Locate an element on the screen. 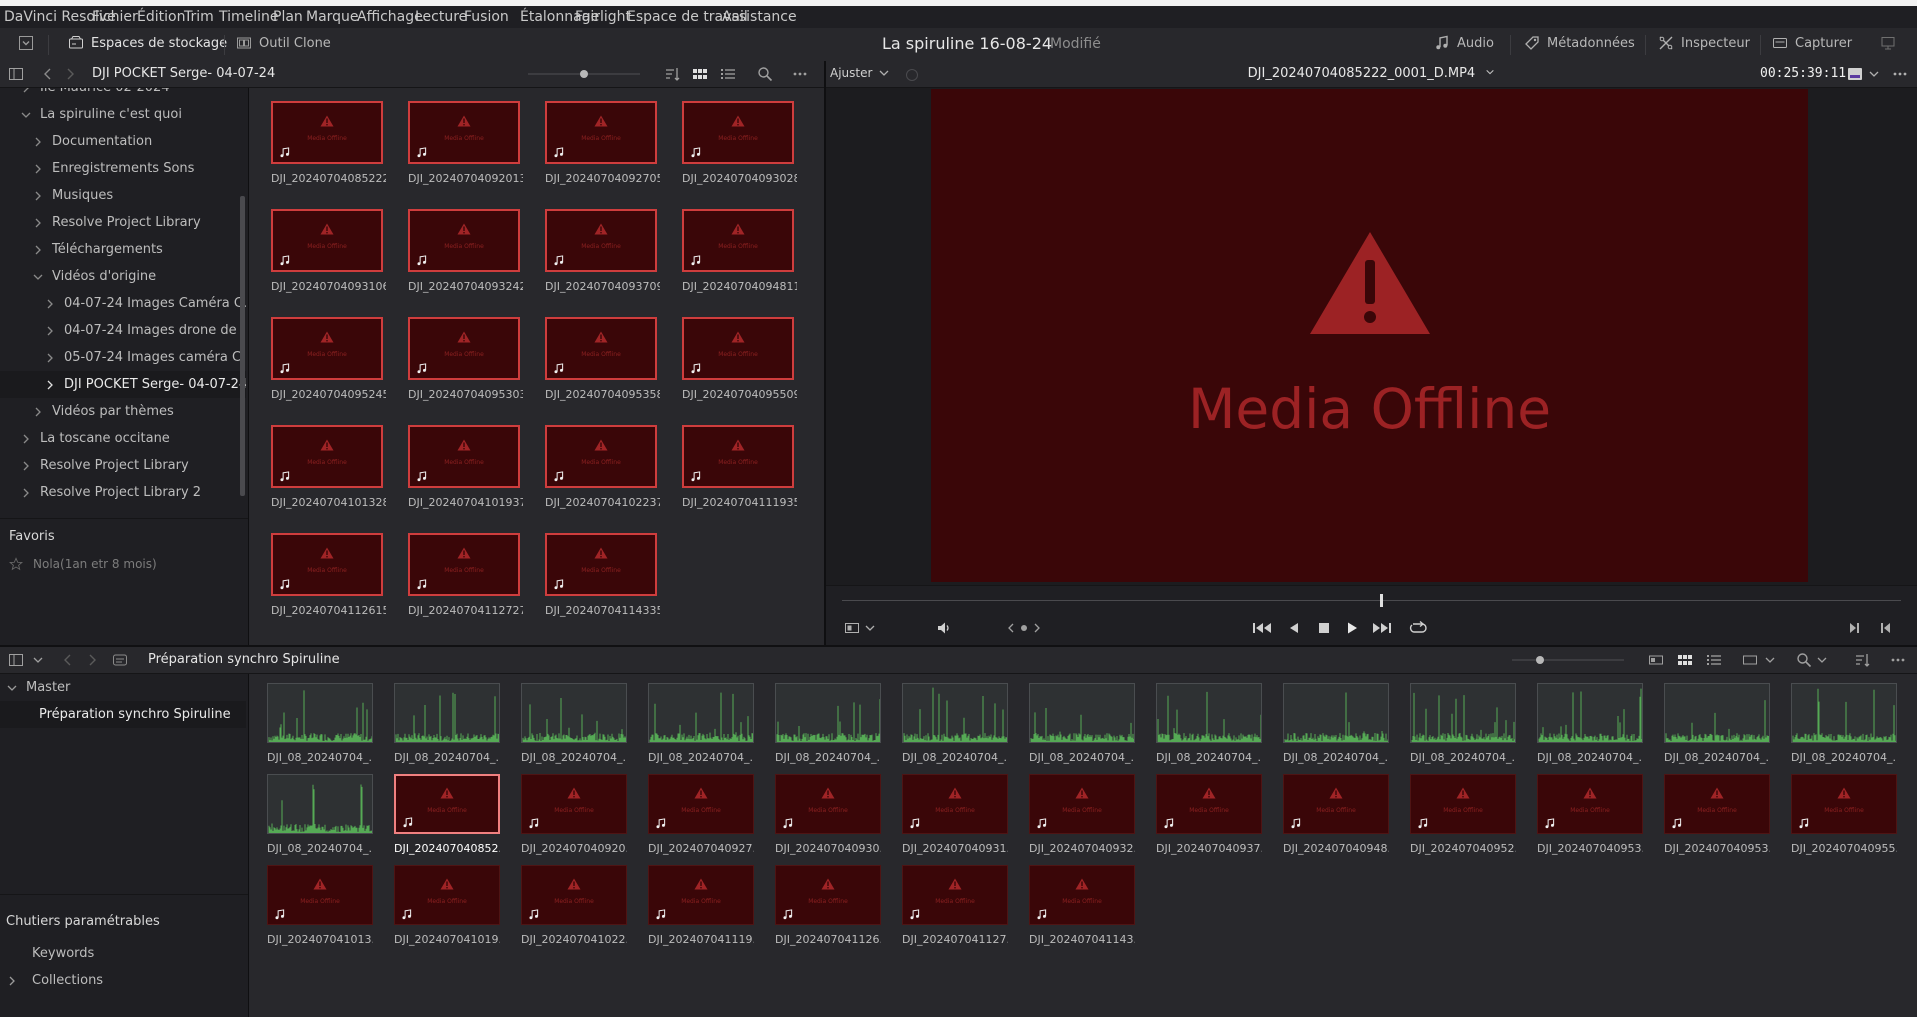  clip-view-icon is located at coordinates (852, 628).